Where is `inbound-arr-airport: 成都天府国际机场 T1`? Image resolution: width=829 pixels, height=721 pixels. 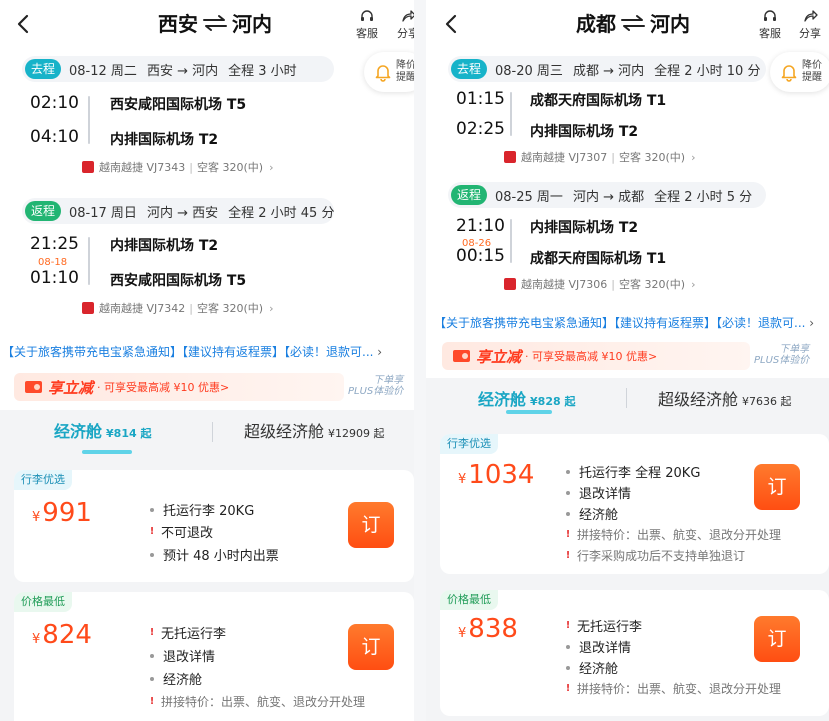 inbound-arr-airport: 成都天府国际机场 T1 is located at coordinates (598, 259).